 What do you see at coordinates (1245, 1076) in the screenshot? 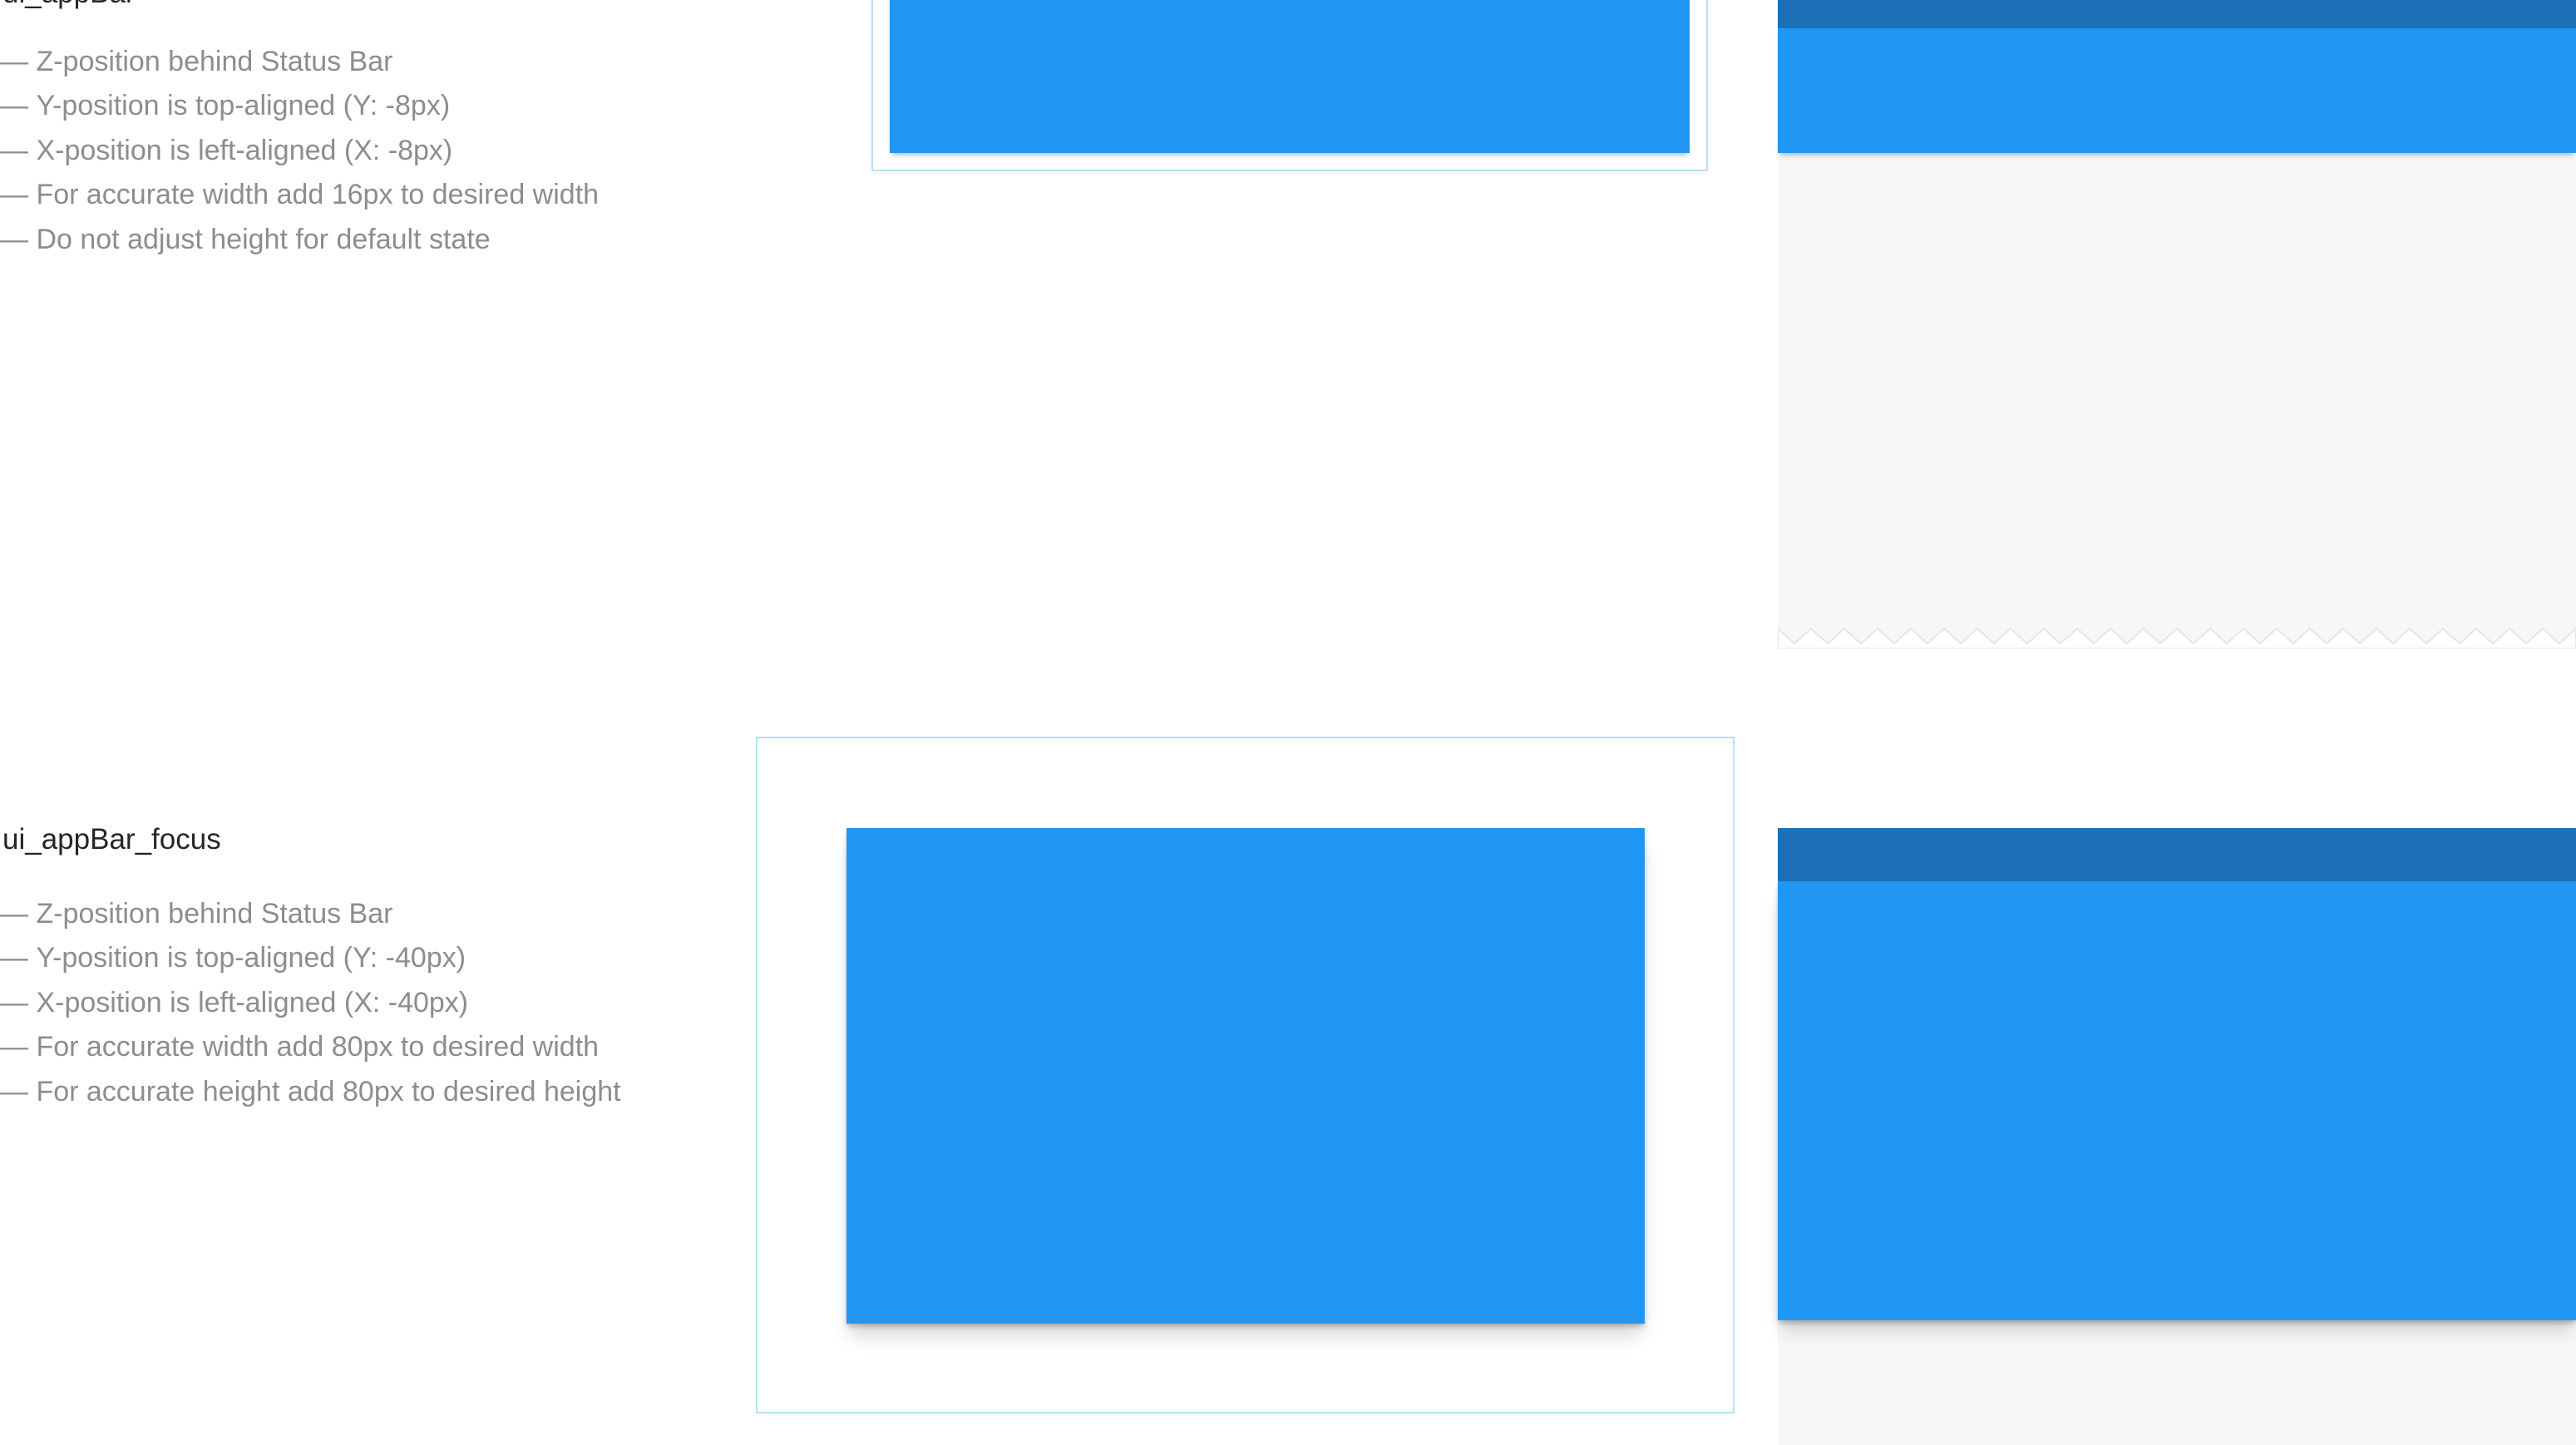
I see `app-bar-focus-asset` at bounding box center [1245, 1076].